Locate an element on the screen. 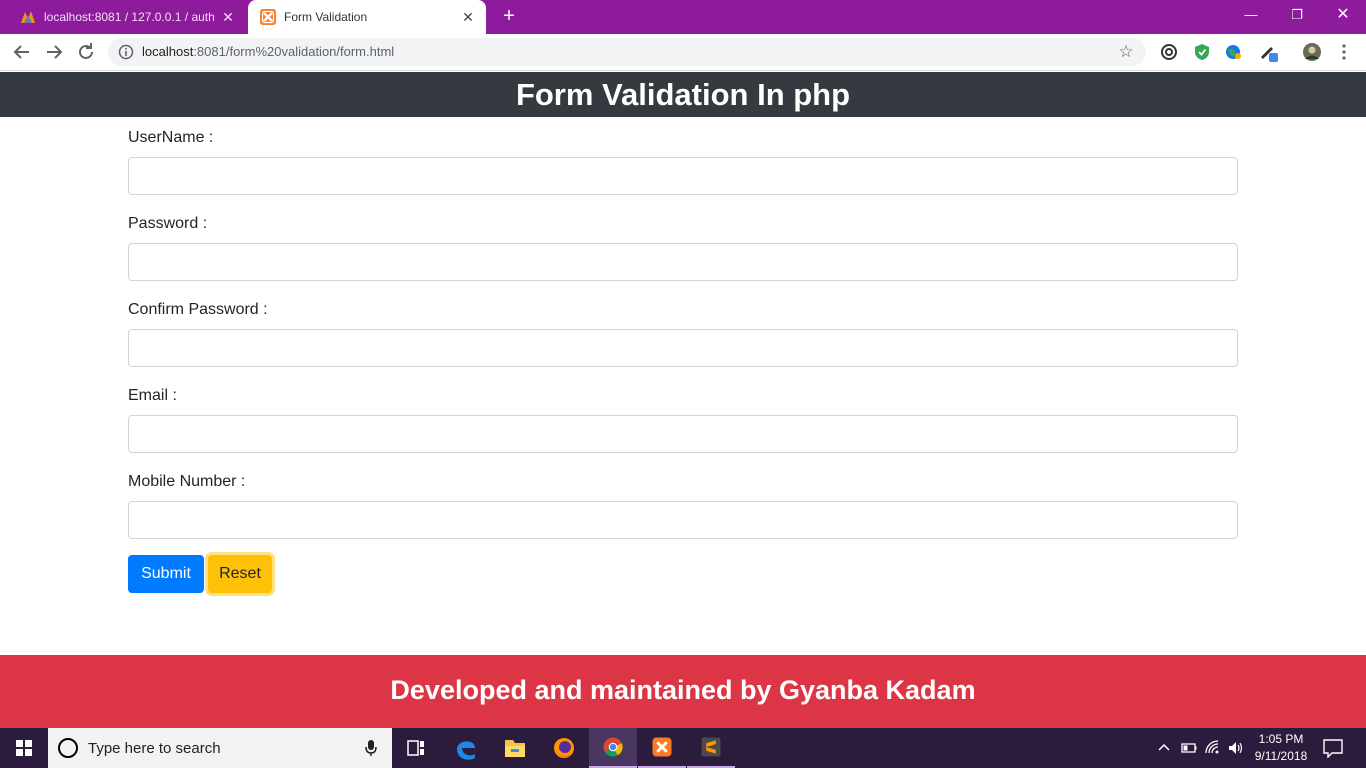 The height and width of the screenshot is (768, 1366). tab-title: localhost:8081 / 127.0.0.1 / authe is located at coordinates (129, 17).